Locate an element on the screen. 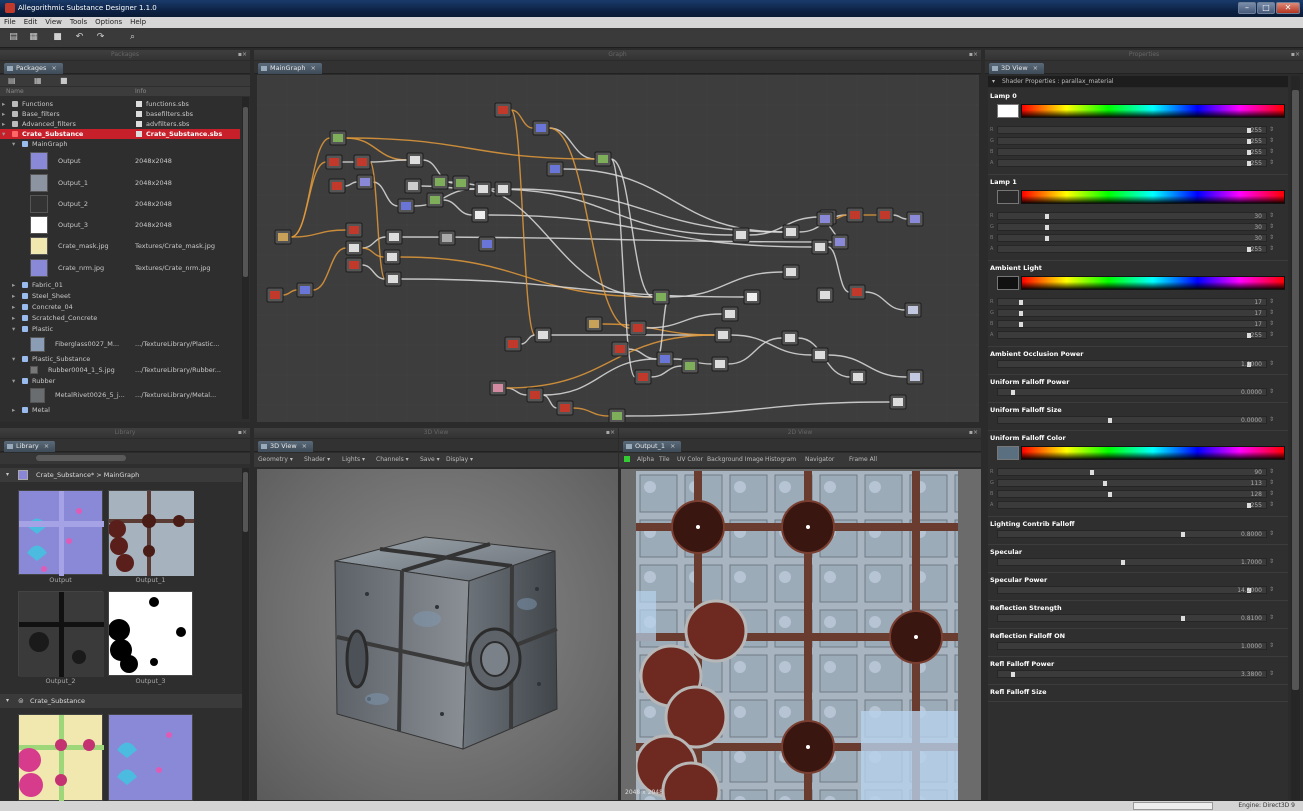  scroll-thumb is located at coordinates (245, 502).